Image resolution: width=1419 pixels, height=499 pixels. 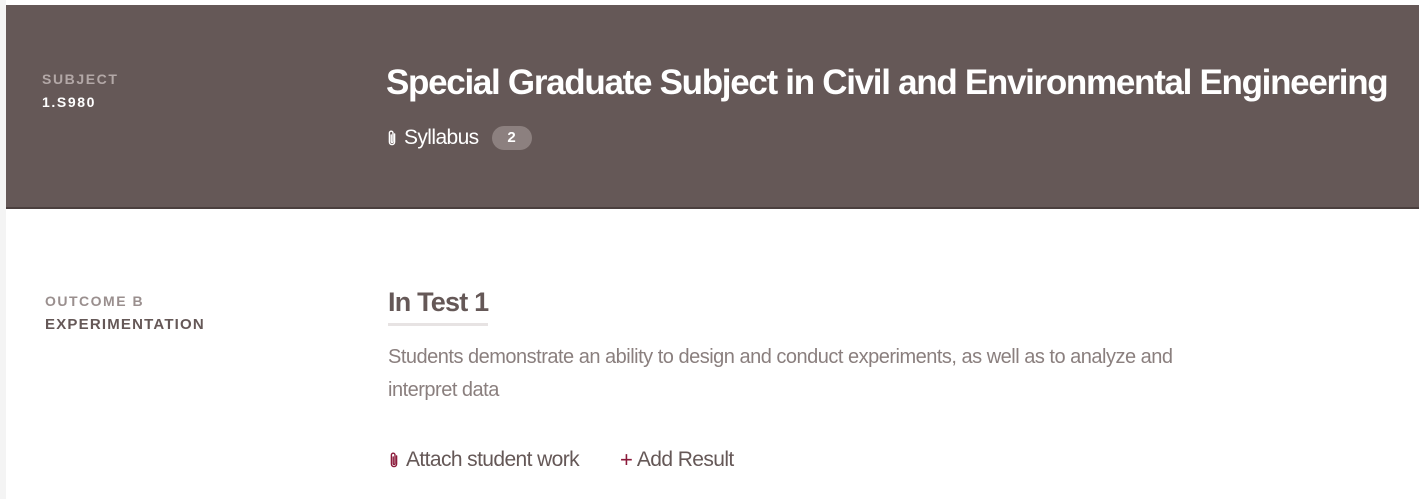 I want to click on syllabus-link: Syllabus 2, so click(x=459, y=138).